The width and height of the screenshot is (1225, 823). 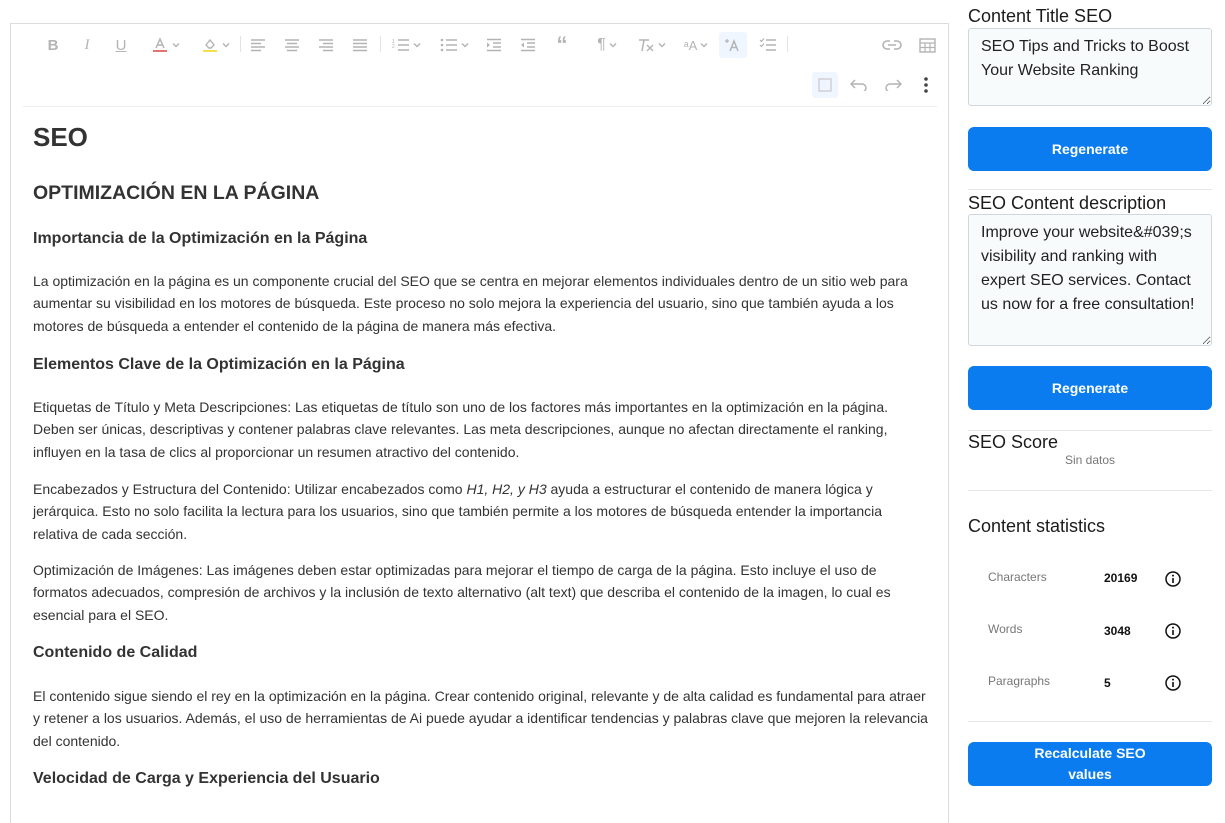 I want to click on bulleted-list-icon, so click(x=454, y=45).